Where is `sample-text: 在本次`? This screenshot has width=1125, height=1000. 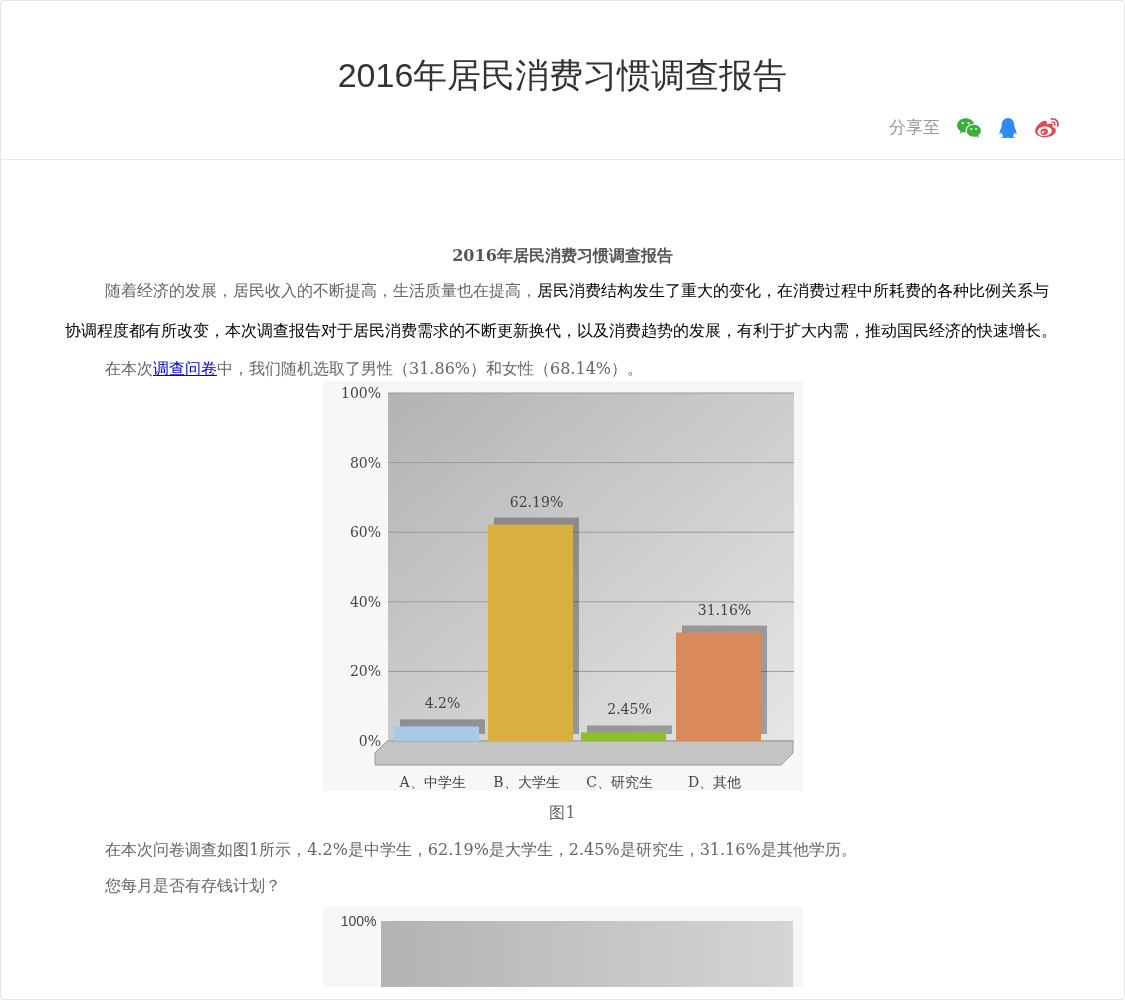
sample-text: 在本次 is located at coordinates (129, 368).